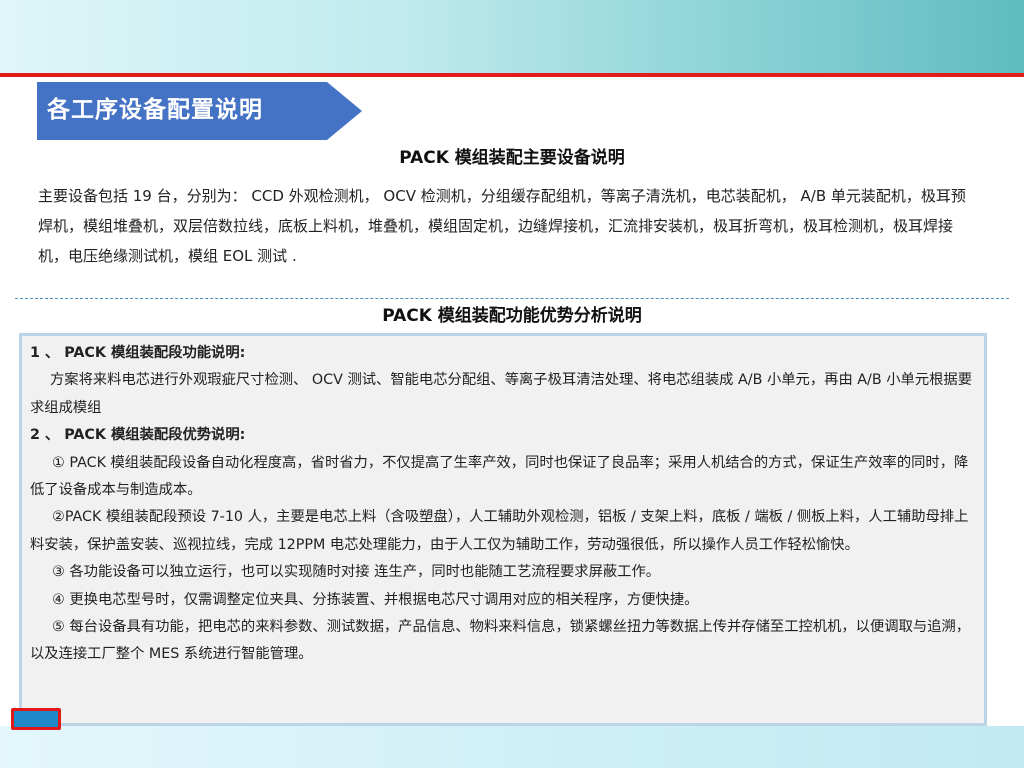 The height and width of the screenshot is (768, 1024). Describe the element at coordinates (138, 353) in the screenshot. I see `function-heading: 1 、 PACK 模组装配段功能说明:` at that location.